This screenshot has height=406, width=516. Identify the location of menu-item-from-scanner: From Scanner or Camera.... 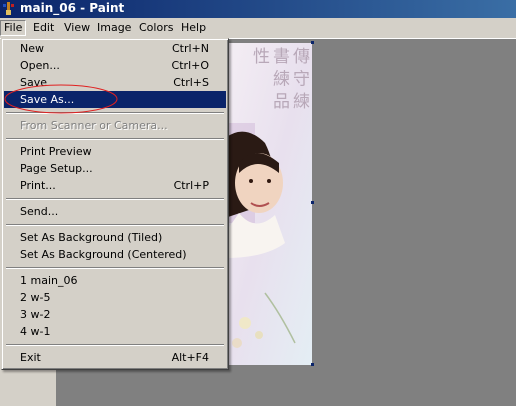
(94, 125).